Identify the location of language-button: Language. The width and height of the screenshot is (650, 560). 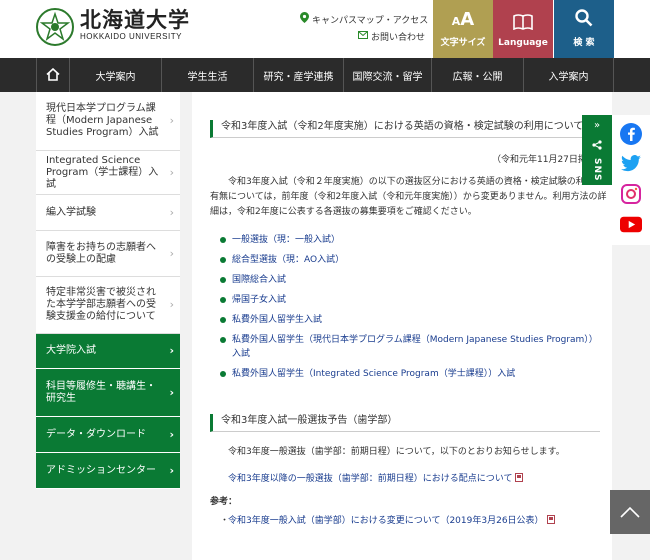
(523, 29).